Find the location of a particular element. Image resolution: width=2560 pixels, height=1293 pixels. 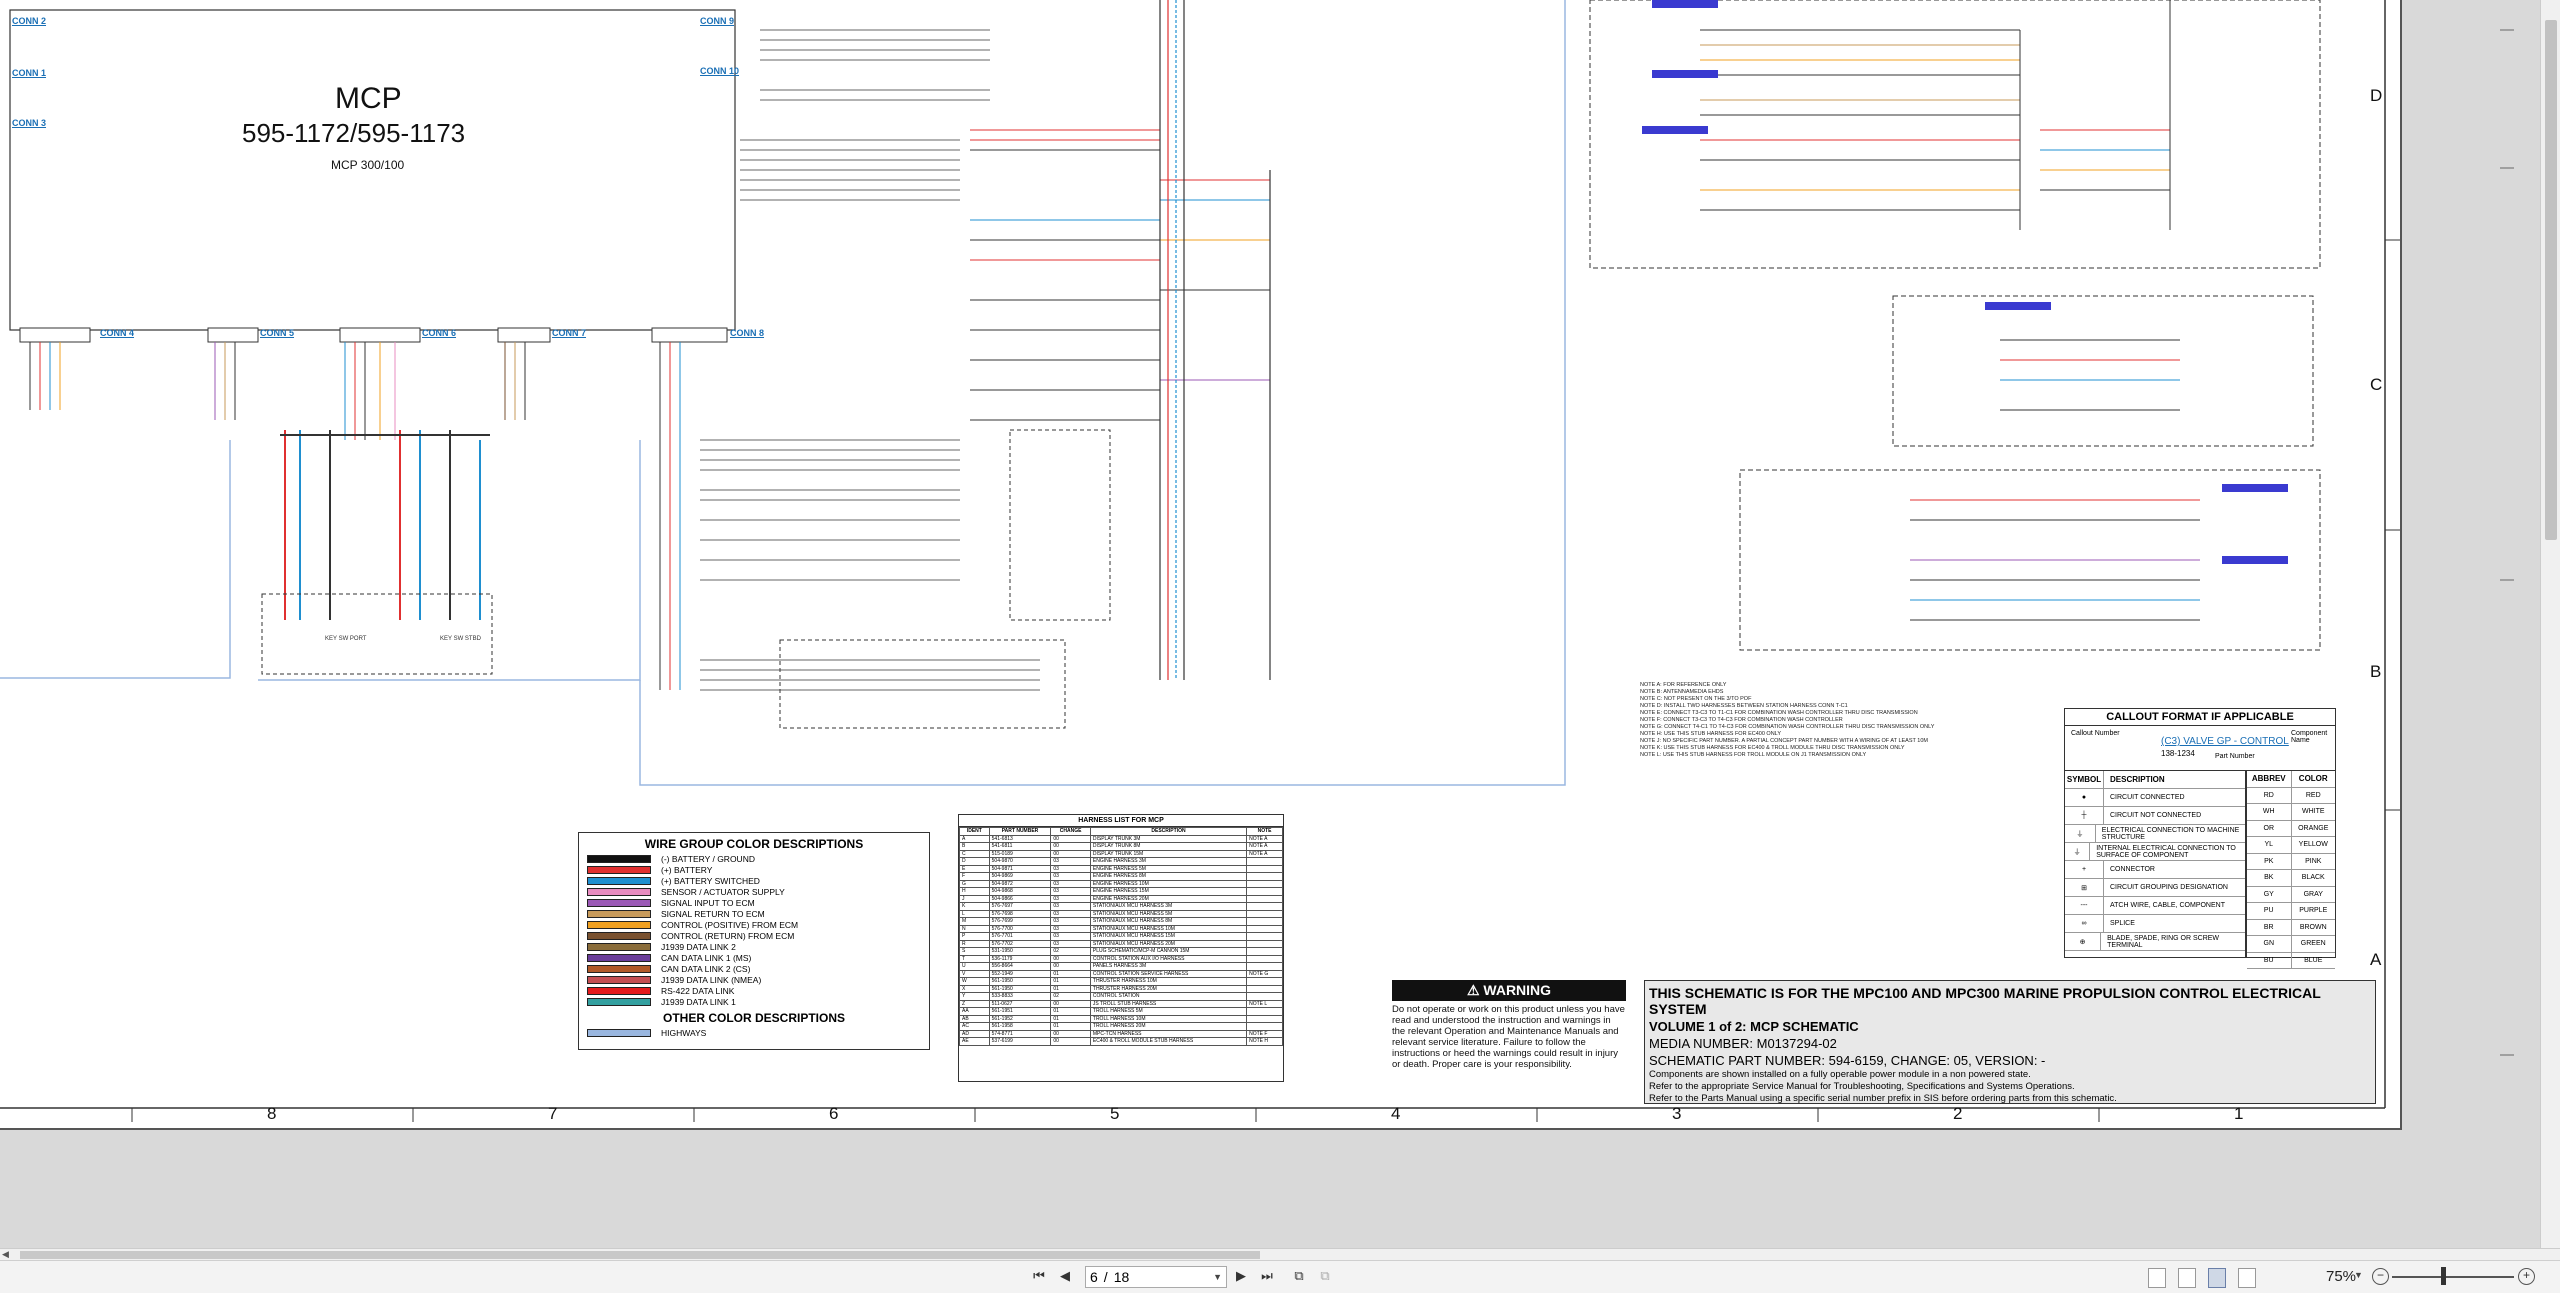

table-row: F 504-9869 03 ENGINE HARNESS 8M is located at coordinates (1121, 876).